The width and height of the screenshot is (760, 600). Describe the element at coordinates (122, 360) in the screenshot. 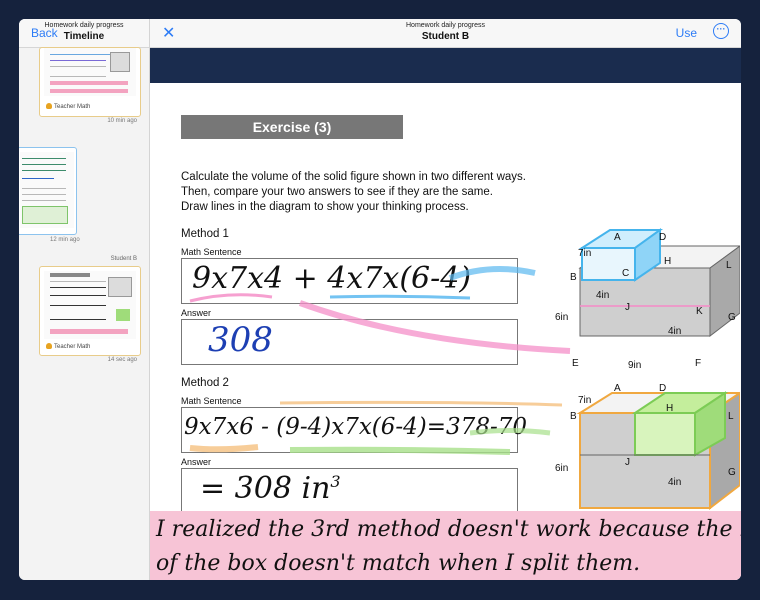

I see `timeline-time: 14 sec ago` at that location.